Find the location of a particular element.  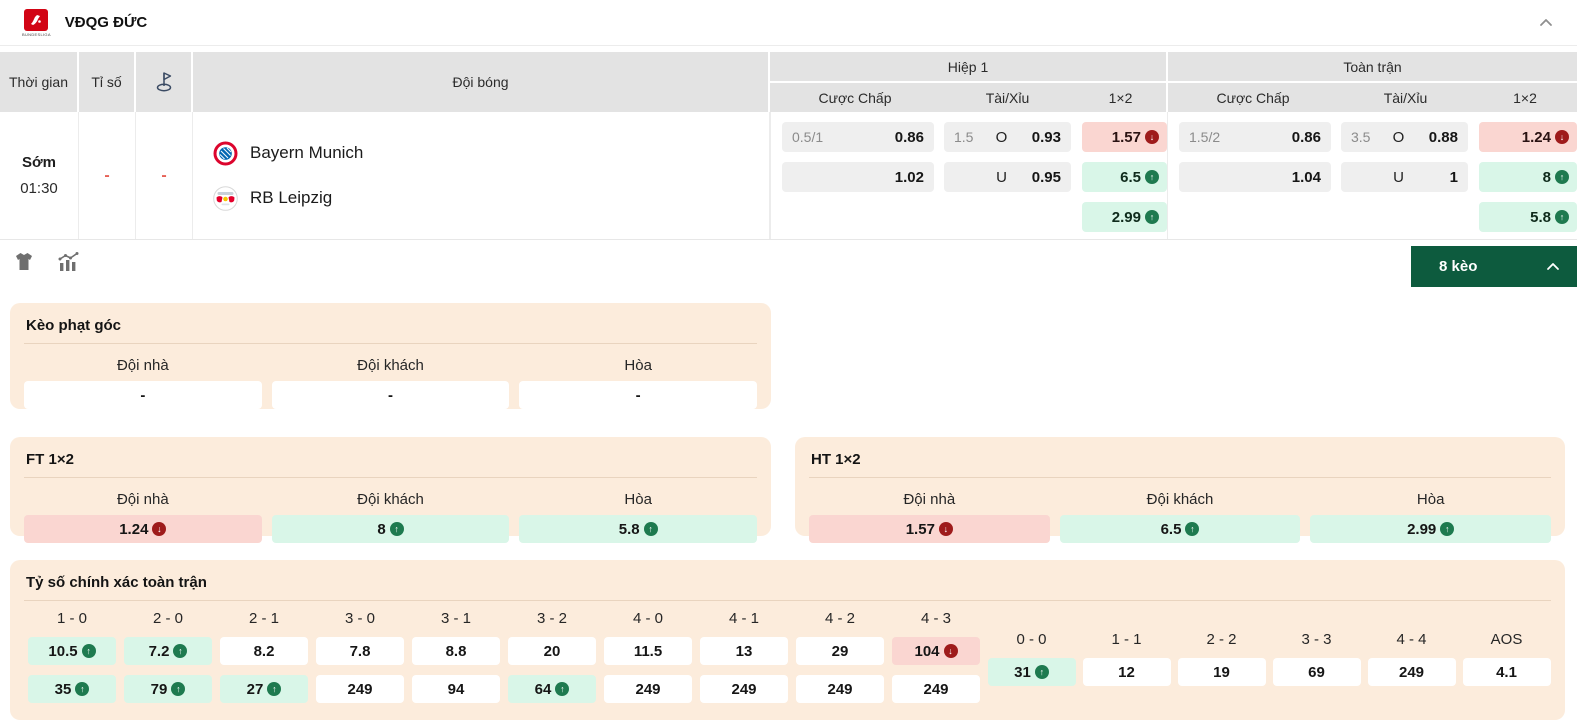

score-odds-chip: 69 is located at coordinates (1316, 672).